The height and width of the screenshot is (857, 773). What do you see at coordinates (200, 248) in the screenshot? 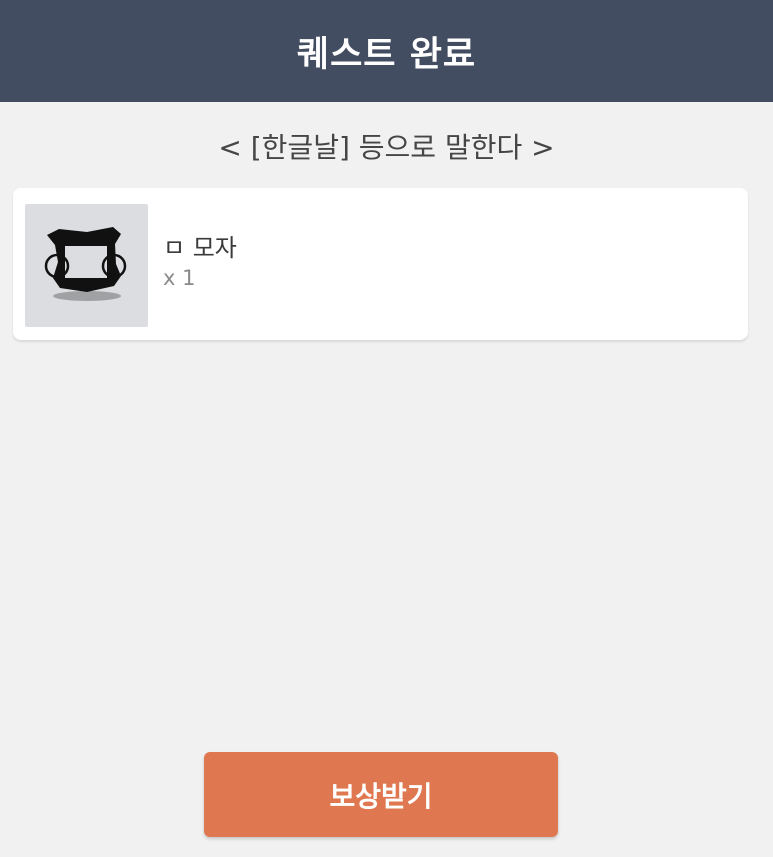
I see `item-name: ㅁ 모자` at bounding box center [200, 248].